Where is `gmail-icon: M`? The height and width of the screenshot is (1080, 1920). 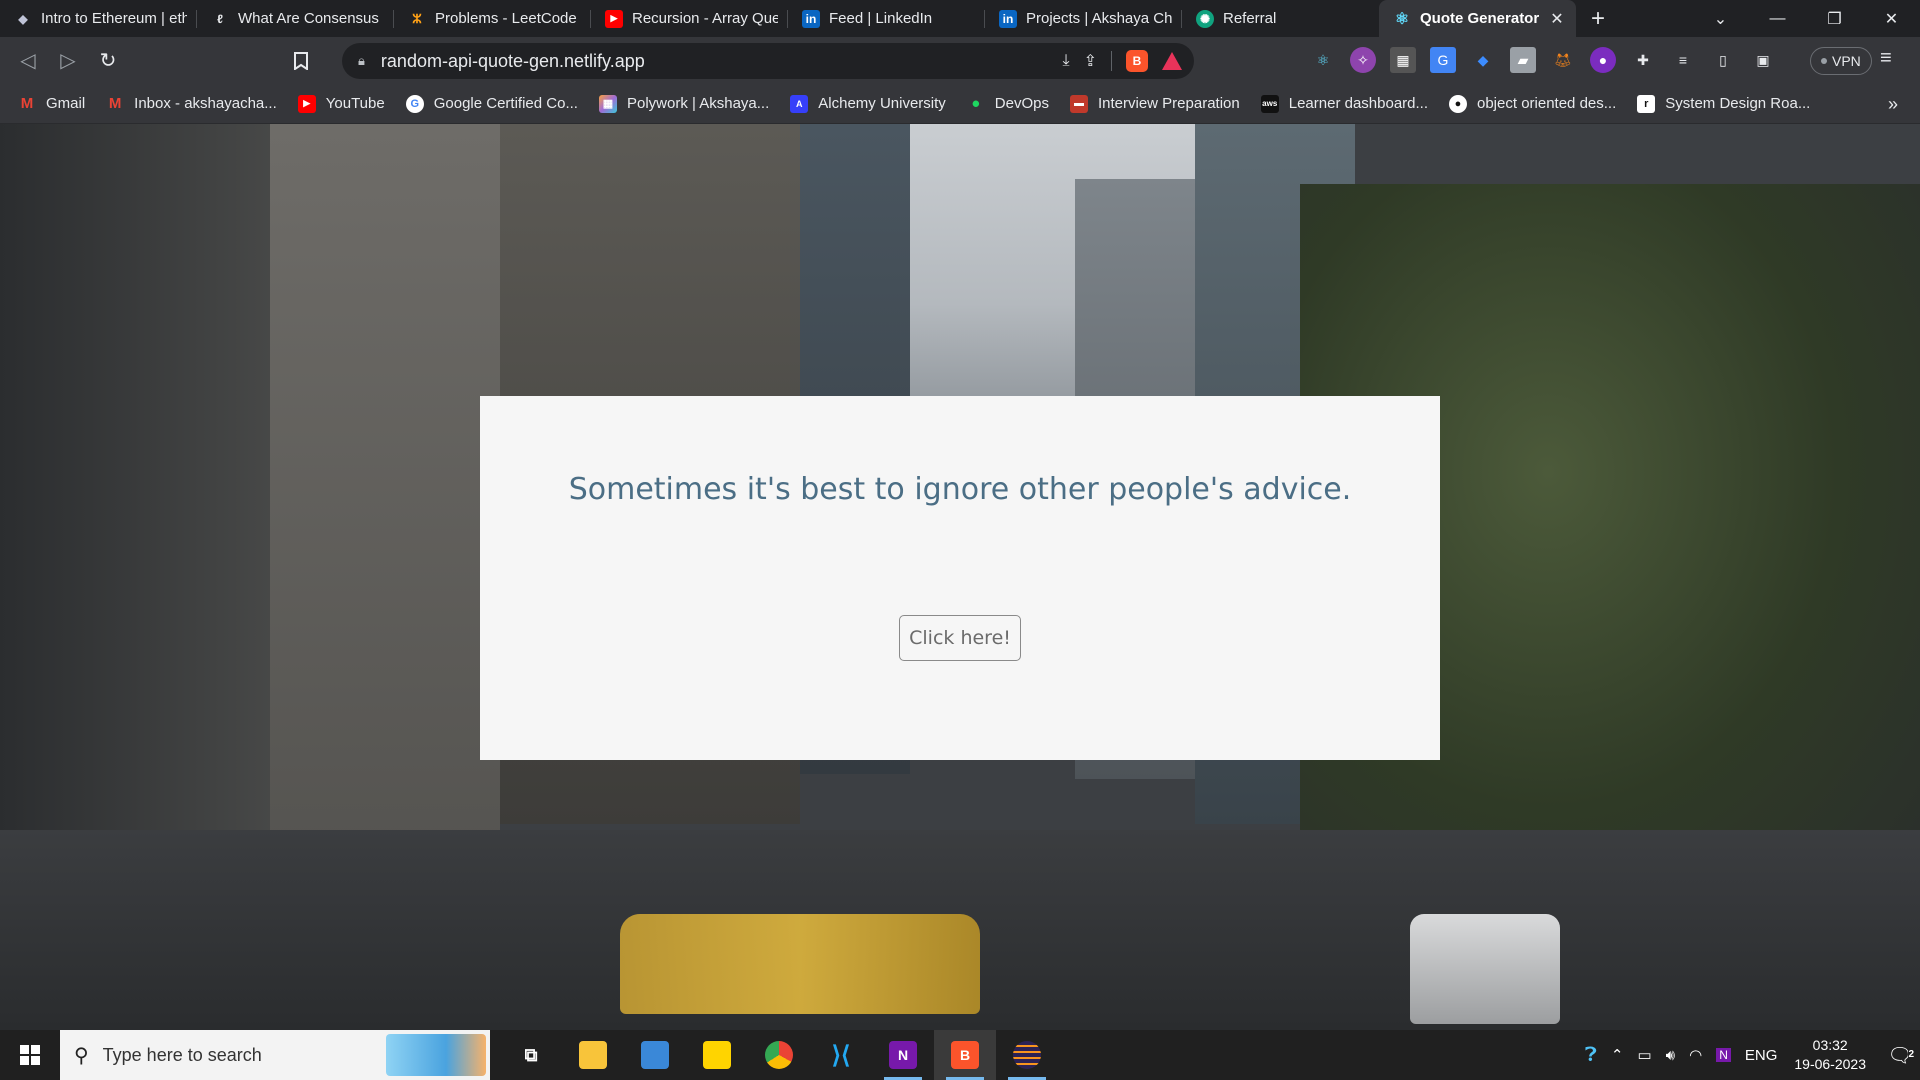
gmail-icon: M is located at coordinates (27, 103).